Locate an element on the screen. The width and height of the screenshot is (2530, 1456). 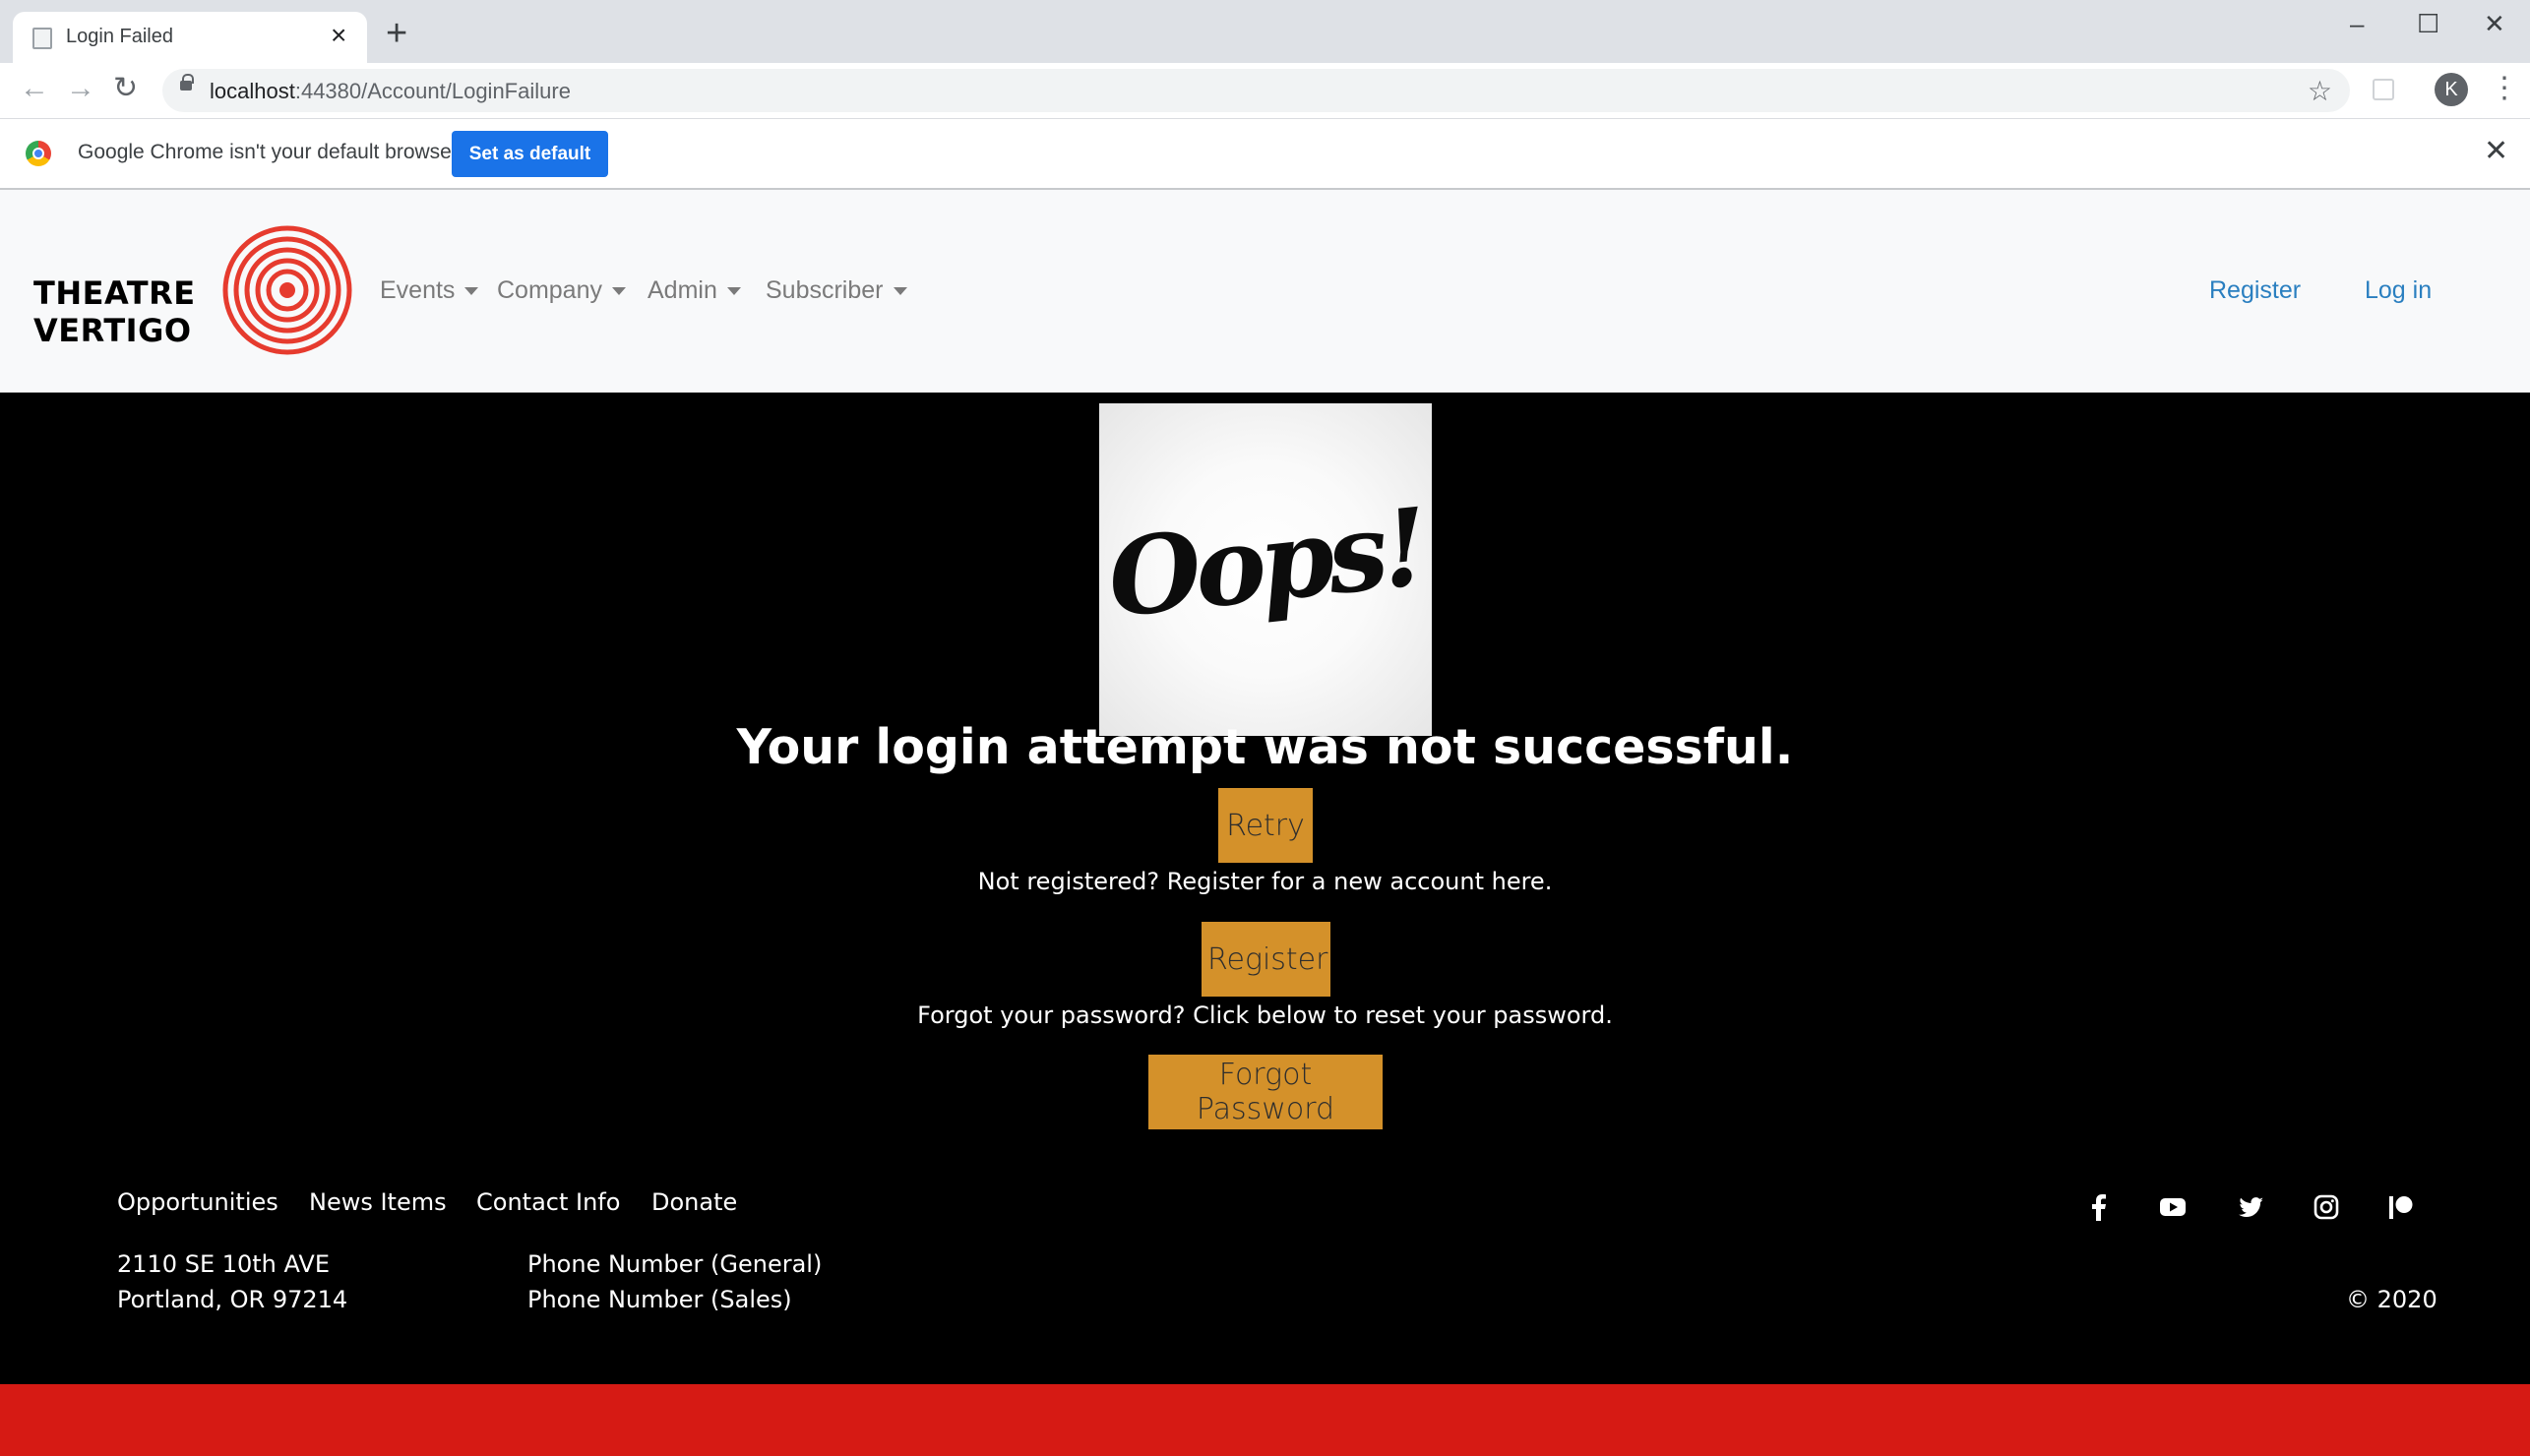
nav-register-link: Register is located at coordinates (2255, 290).